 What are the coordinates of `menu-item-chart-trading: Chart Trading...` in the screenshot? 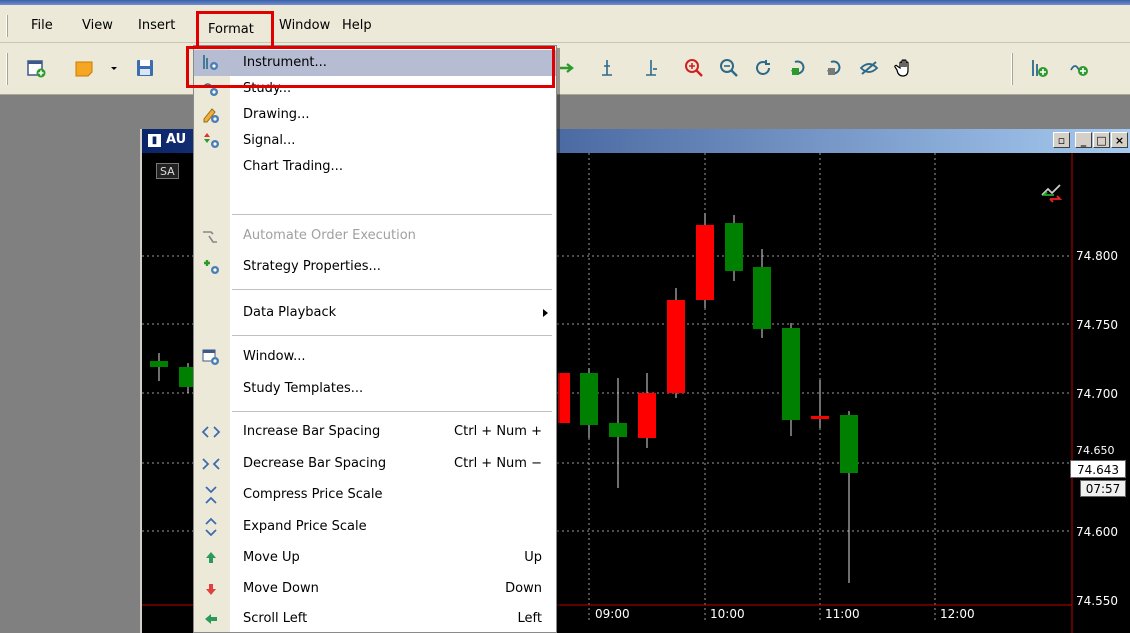 It's located at (375, 167).